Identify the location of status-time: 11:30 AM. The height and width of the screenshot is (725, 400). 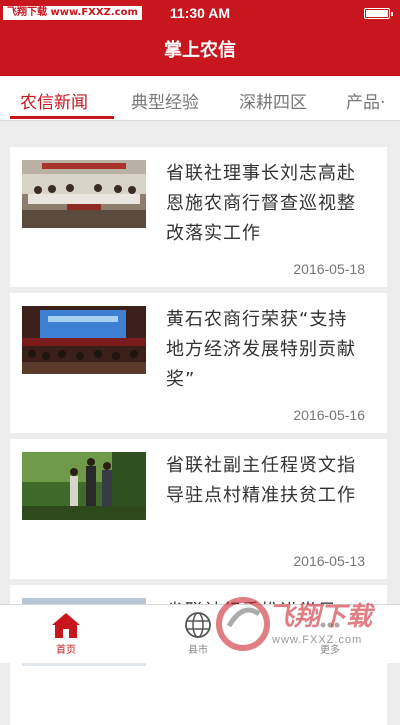
(200, 13).